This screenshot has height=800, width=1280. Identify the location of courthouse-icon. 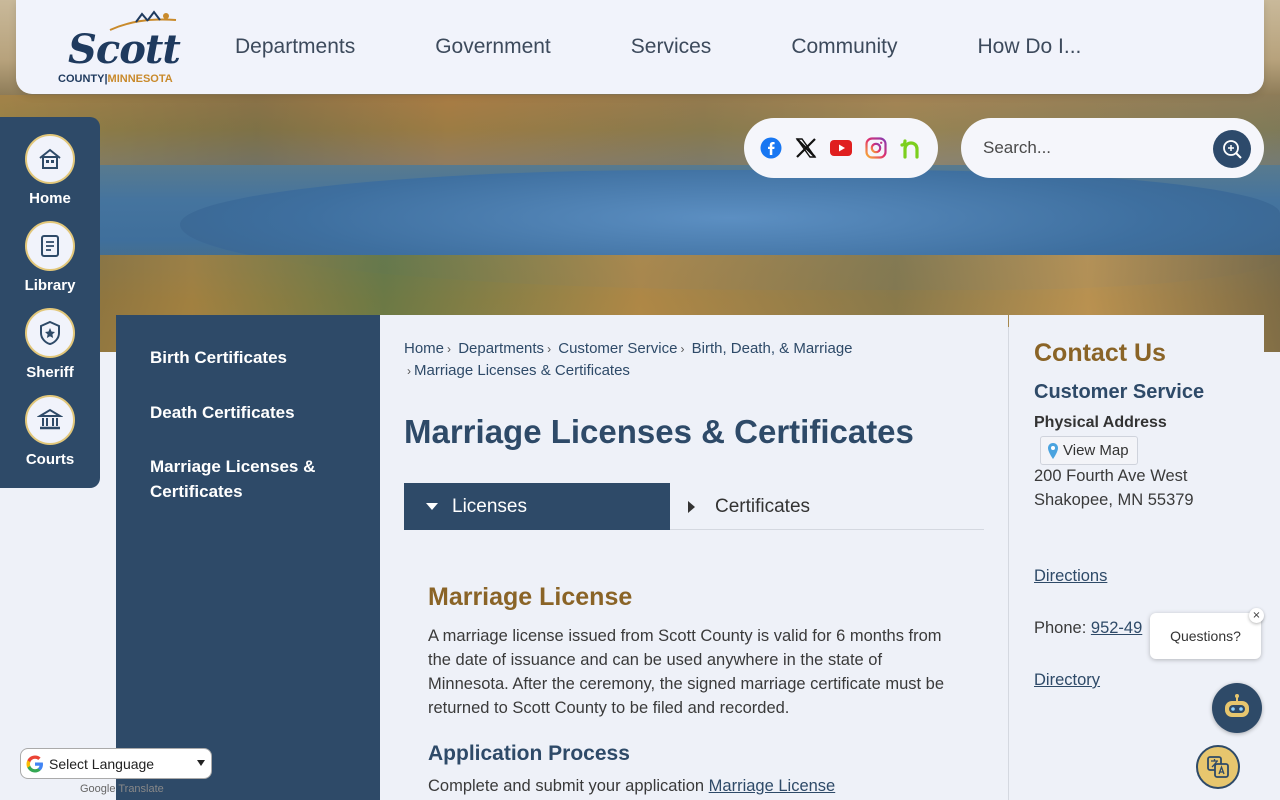
(50, 419).